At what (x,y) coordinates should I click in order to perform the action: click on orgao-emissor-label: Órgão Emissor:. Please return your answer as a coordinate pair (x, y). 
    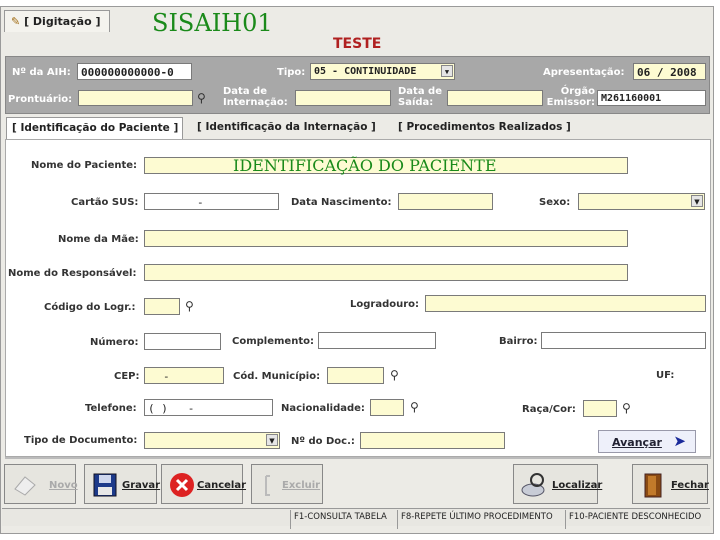
    Looking at the image, I should click on (570, 97).